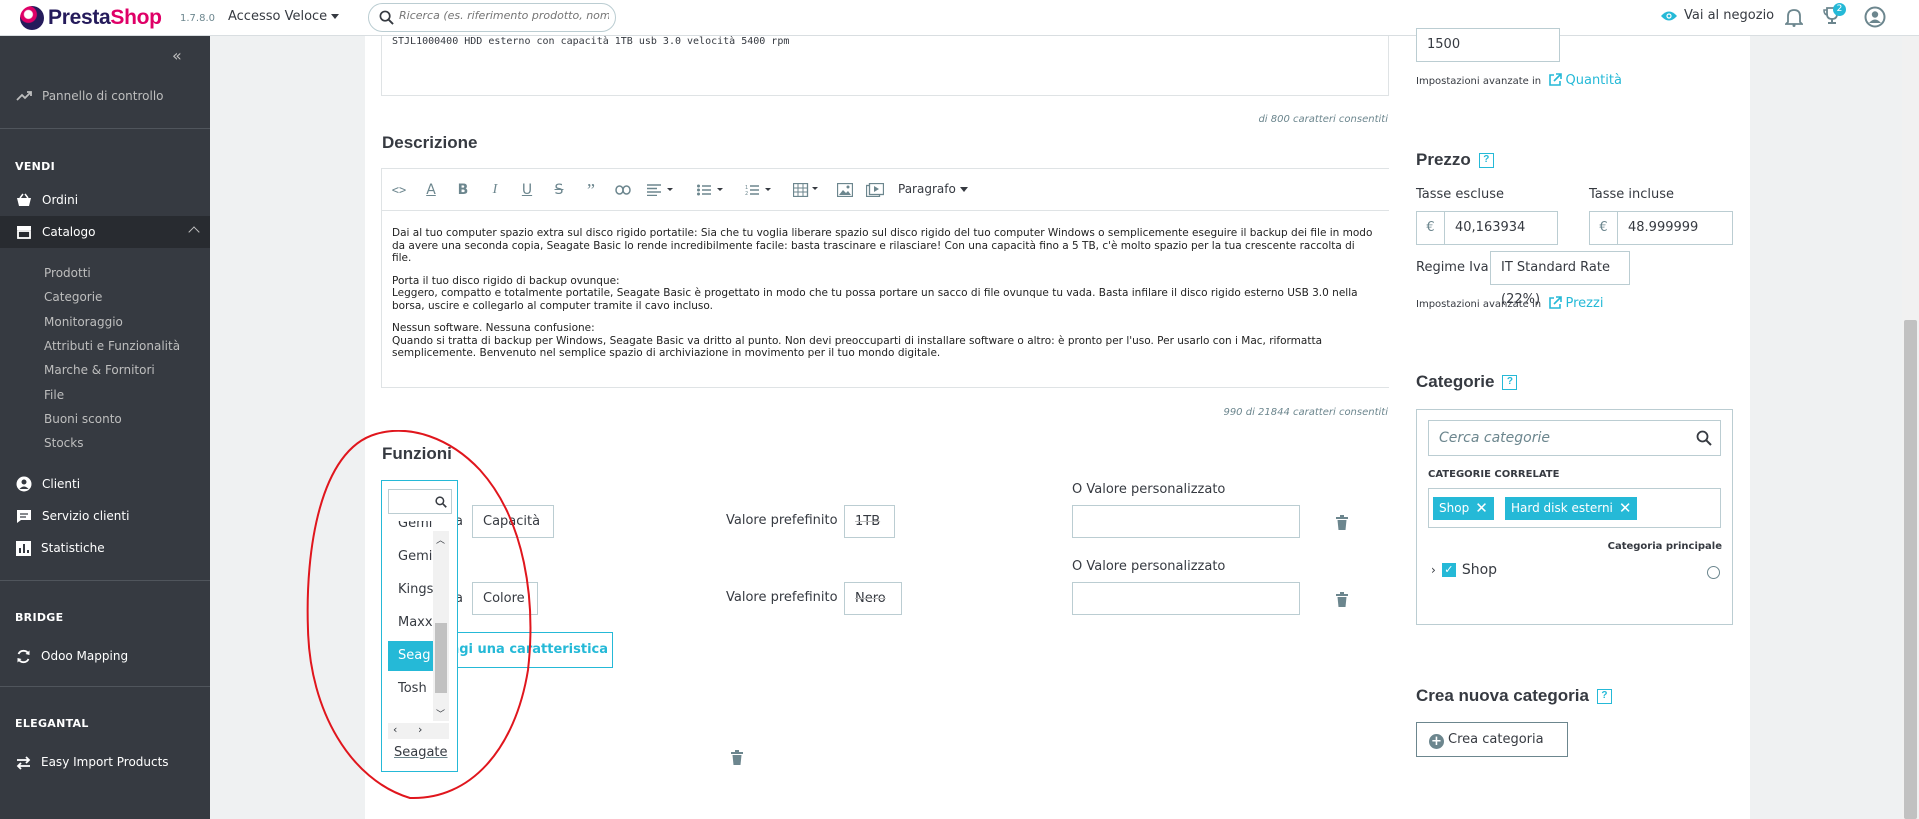 The image size is (1919, 819). I want to click on main-category-radio, so click(1713, 572).